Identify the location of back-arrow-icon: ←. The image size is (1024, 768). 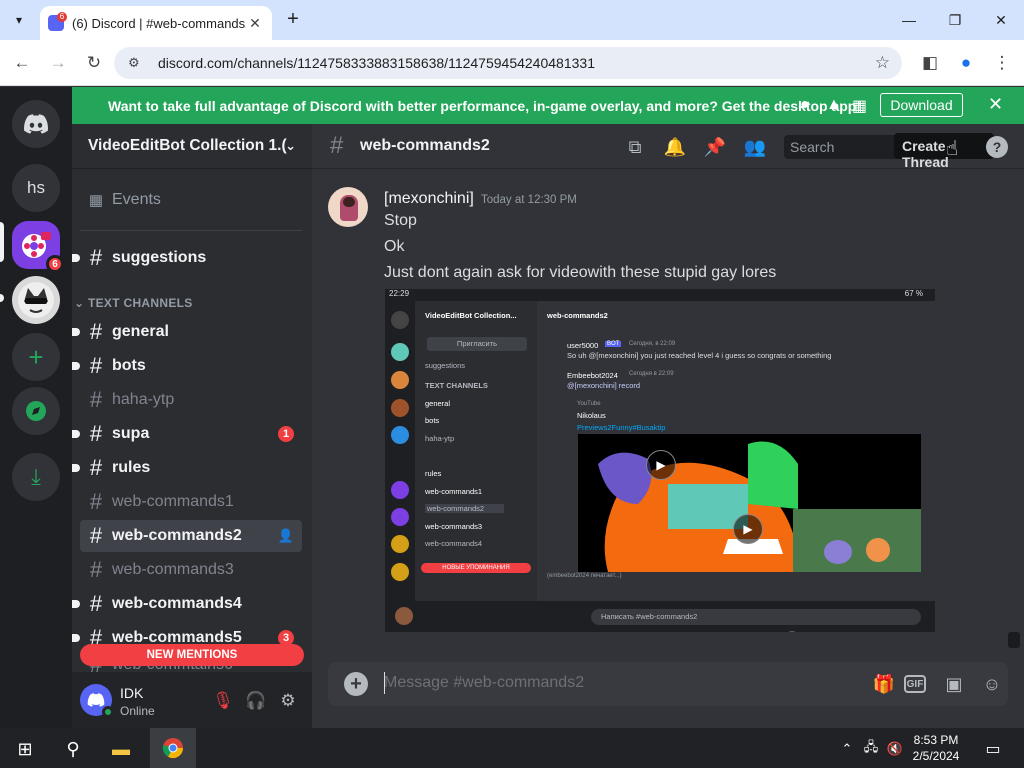
(22, 63).